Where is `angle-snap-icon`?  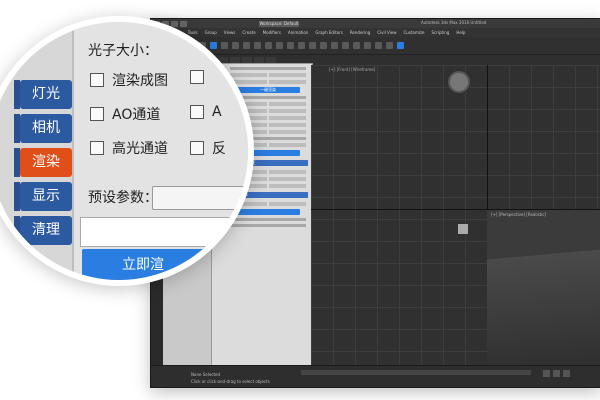
angle-snap-icon is located at coordinates (290, 45).